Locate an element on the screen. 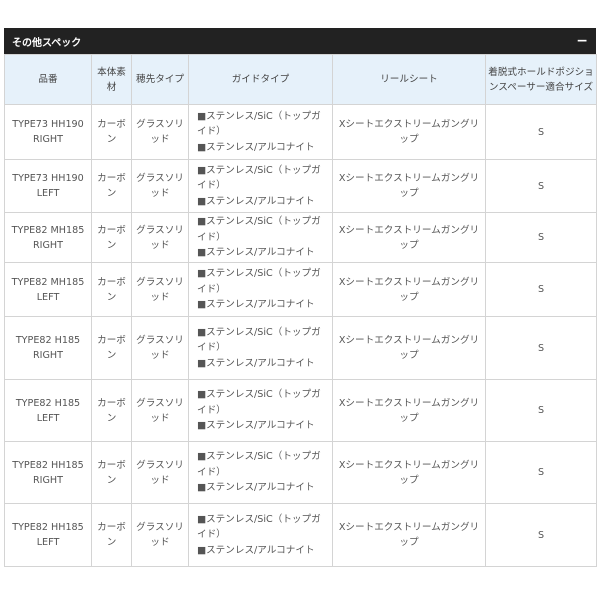  header-guide-type: ガイドタイプ is located at coordinates (260, 79).